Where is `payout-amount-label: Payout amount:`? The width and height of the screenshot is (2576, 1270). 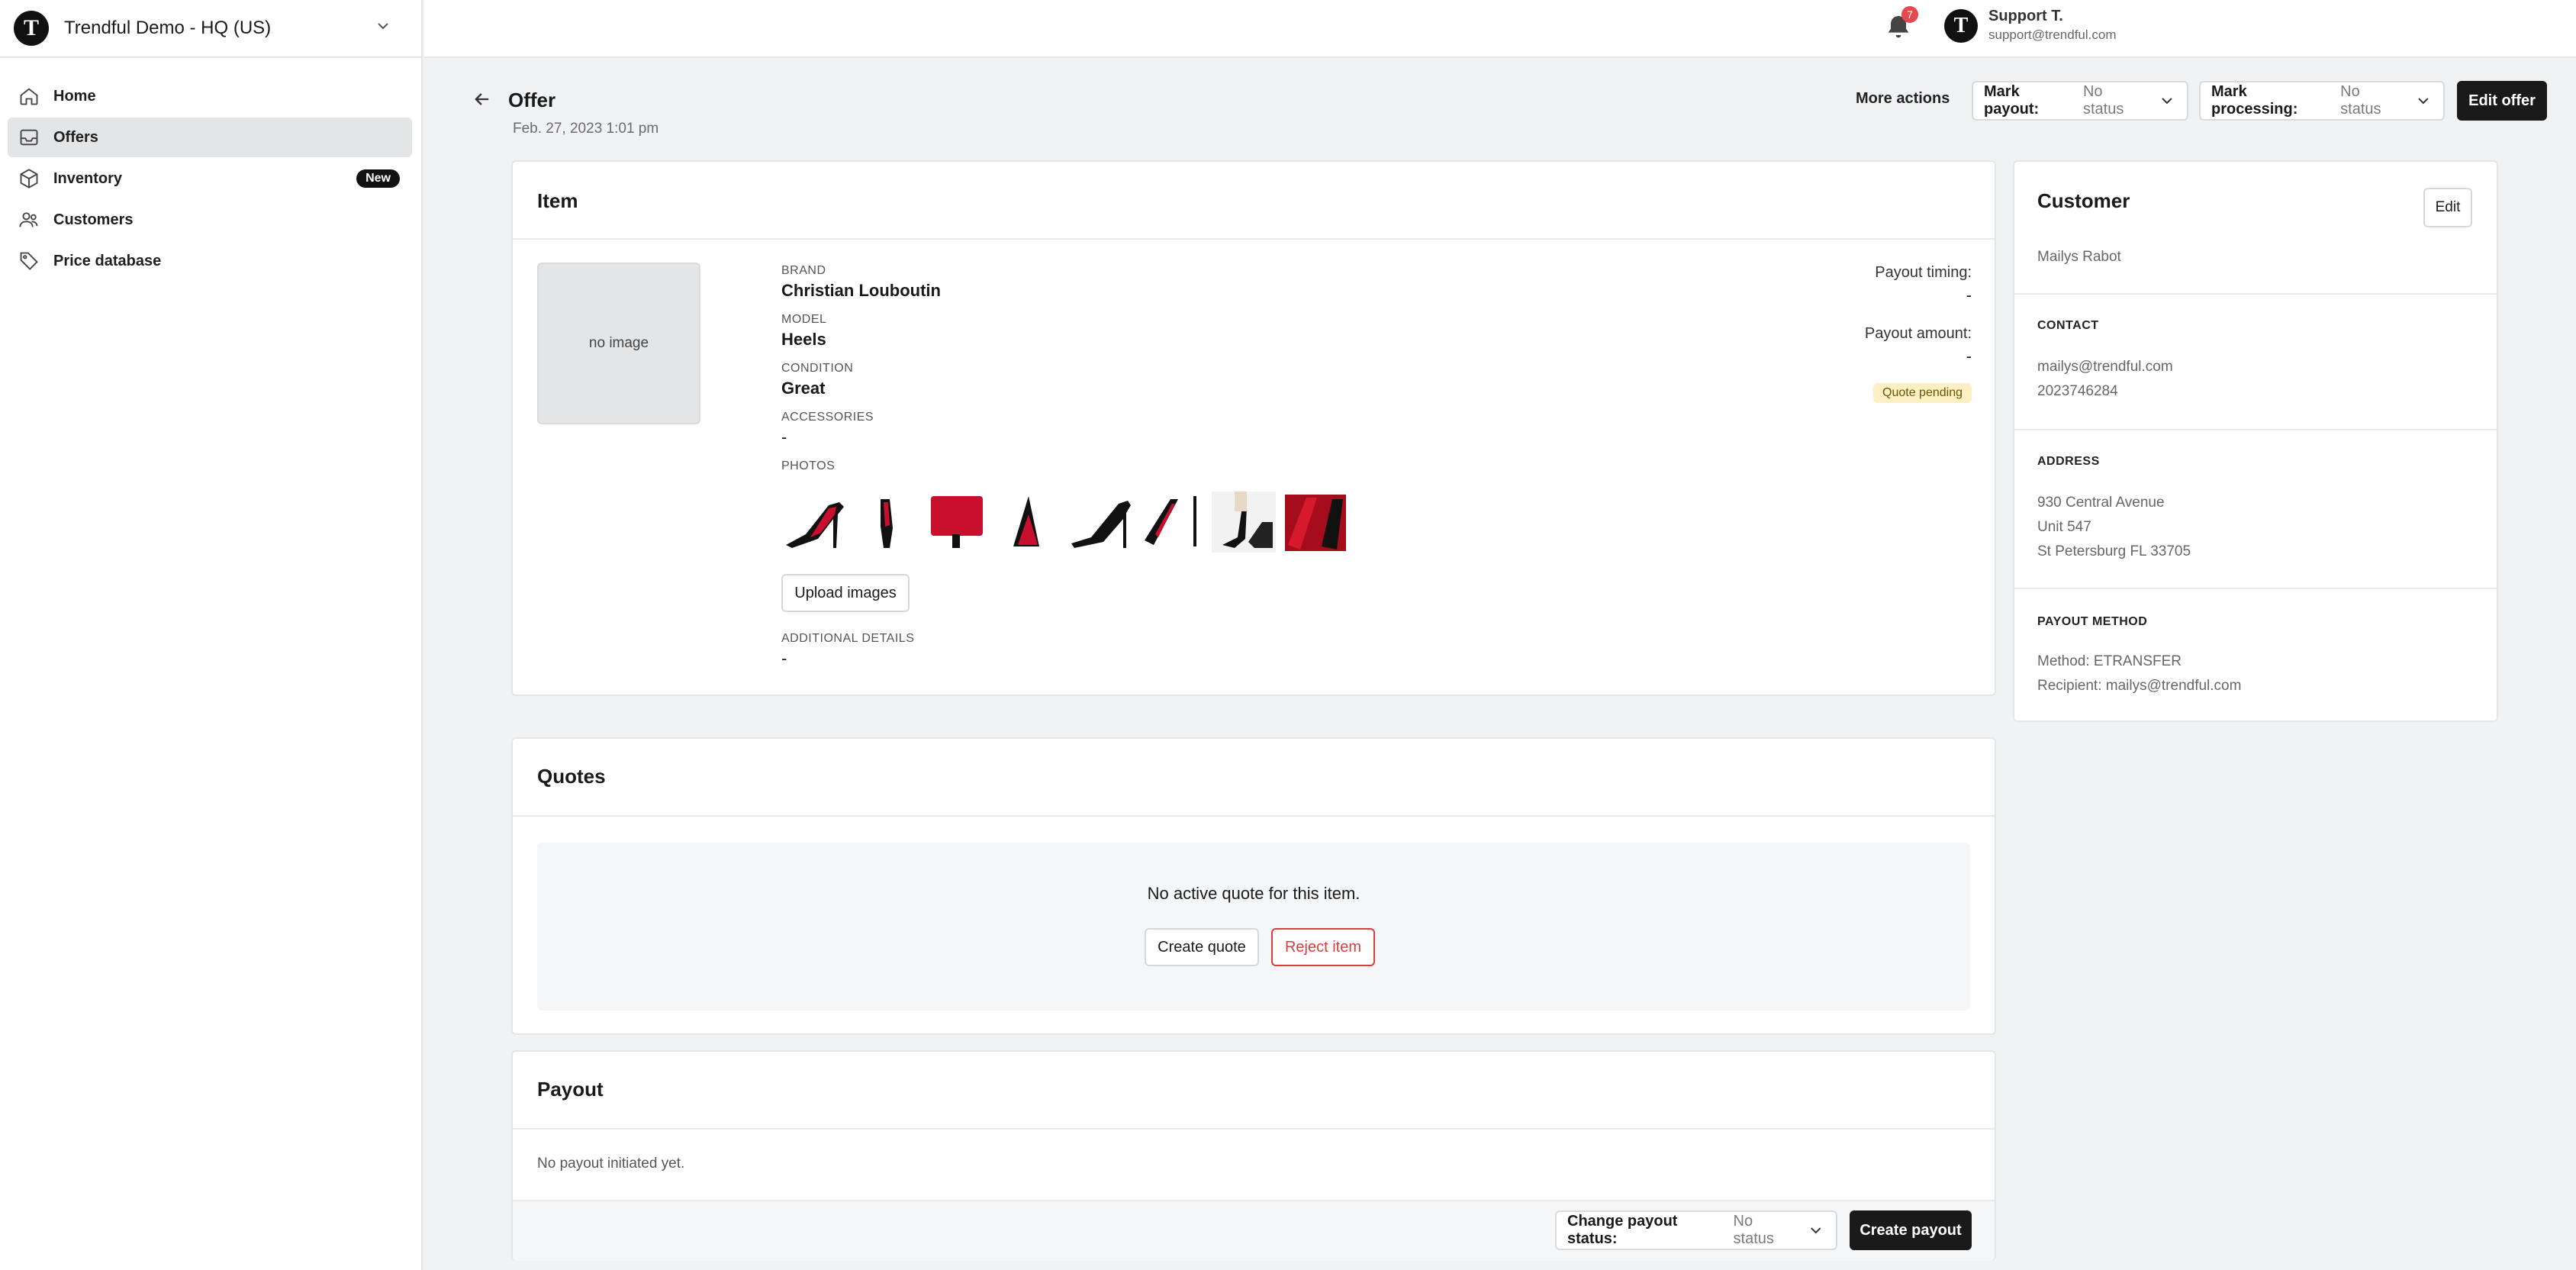 payout-amount-label: Payout amount: is located at coordinates (1918, 333).